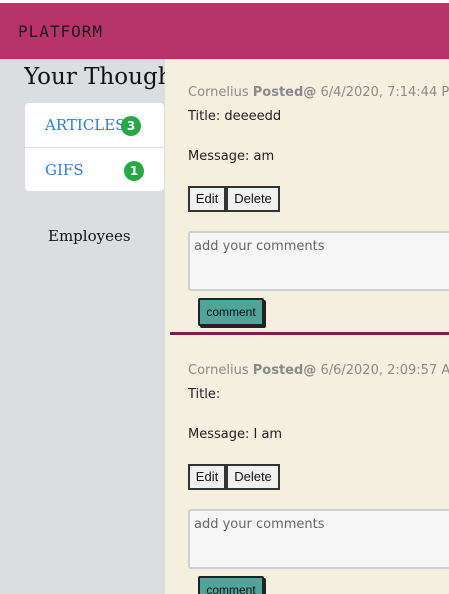  I want to click on post-timestamp: 6/4/2020, 7:14:44 PM, so click(384, 92).